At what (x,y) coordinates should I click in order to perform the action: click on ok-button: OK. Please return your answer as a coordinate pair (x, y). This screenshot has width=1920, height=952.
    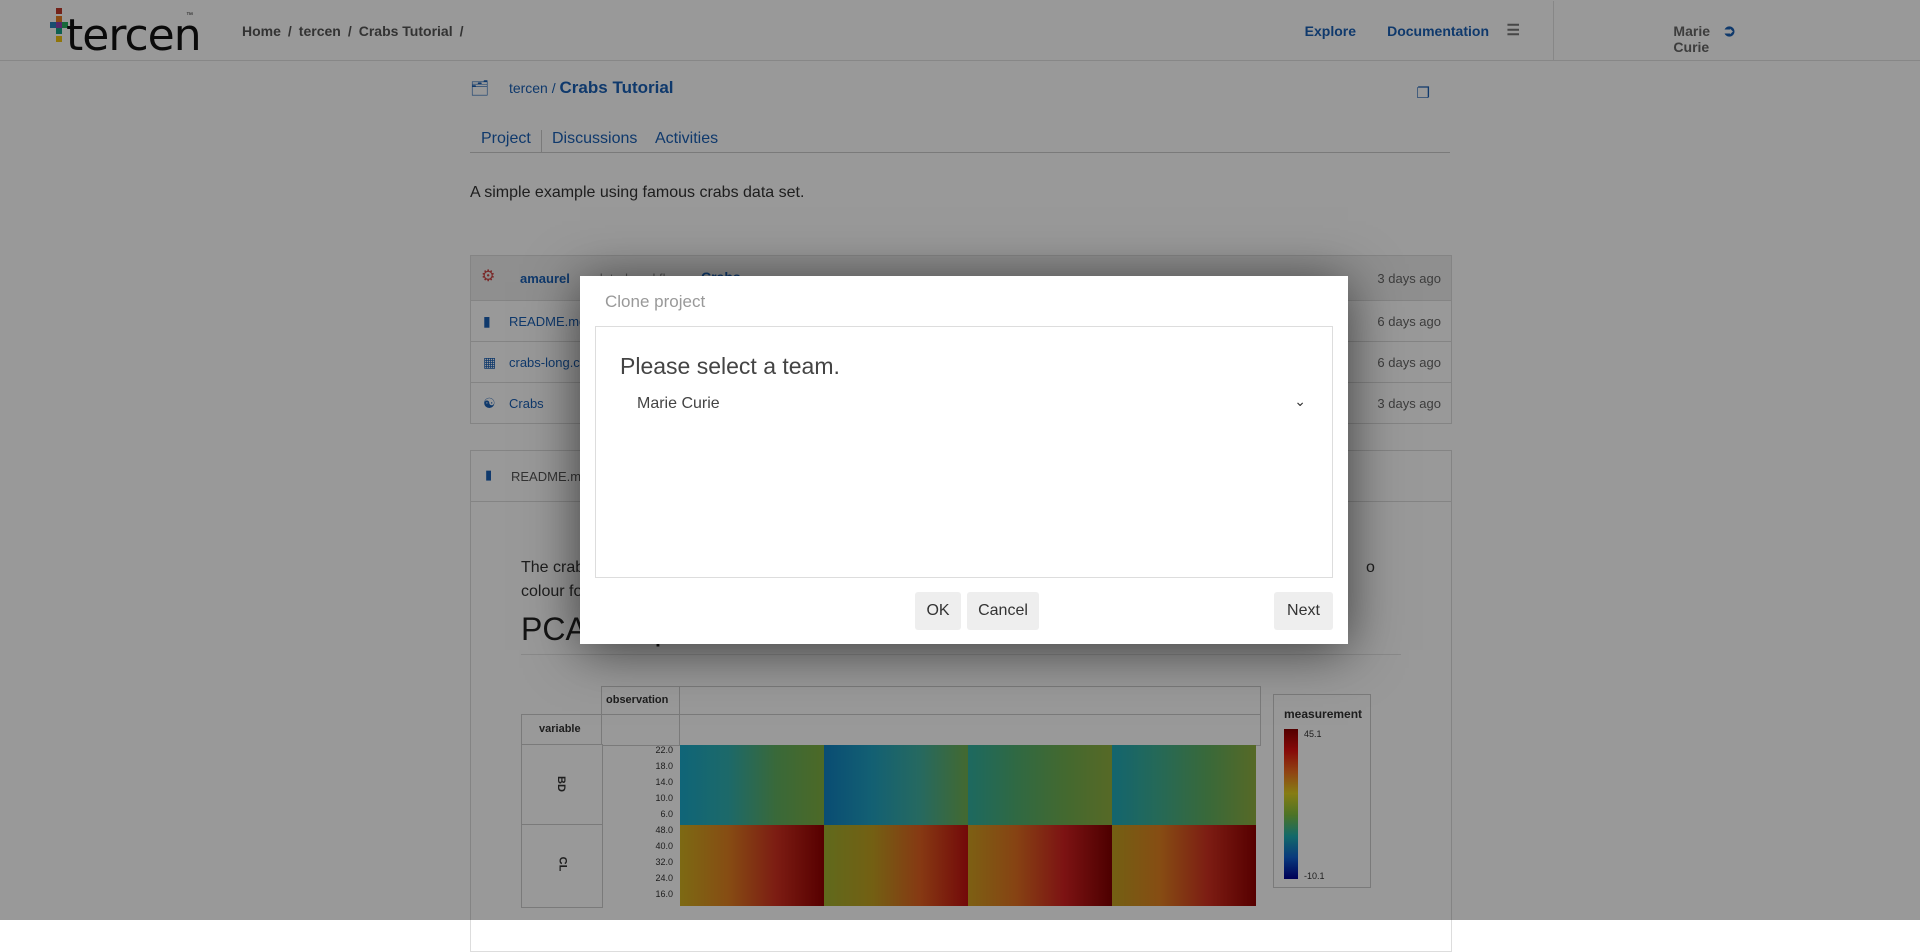
    Looking at the image, I should click on (938, 611).